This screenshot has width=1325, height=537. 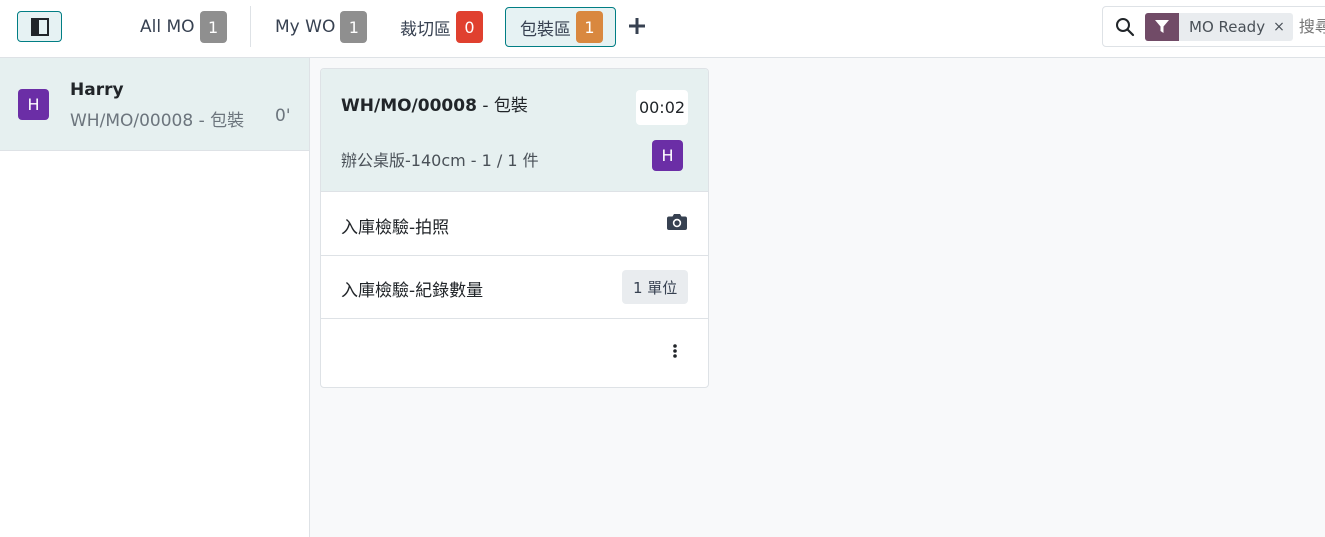 What do you see at coordinates (655, 287) in the screenshot?
I see `quantity-button: 1 單位` at bounding box center [655, 287].